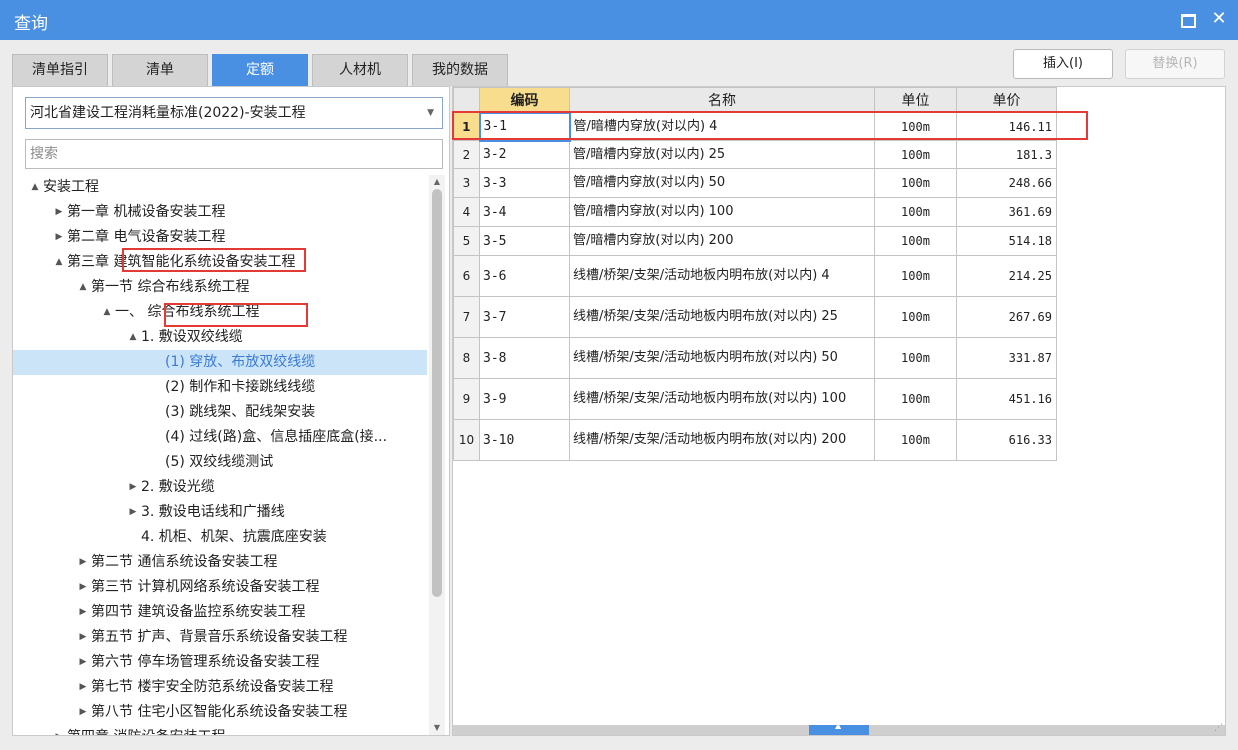  Describe the element at coordinates (1006, 241) in the screenshot. I see `price-cell: 514.18` at that location.